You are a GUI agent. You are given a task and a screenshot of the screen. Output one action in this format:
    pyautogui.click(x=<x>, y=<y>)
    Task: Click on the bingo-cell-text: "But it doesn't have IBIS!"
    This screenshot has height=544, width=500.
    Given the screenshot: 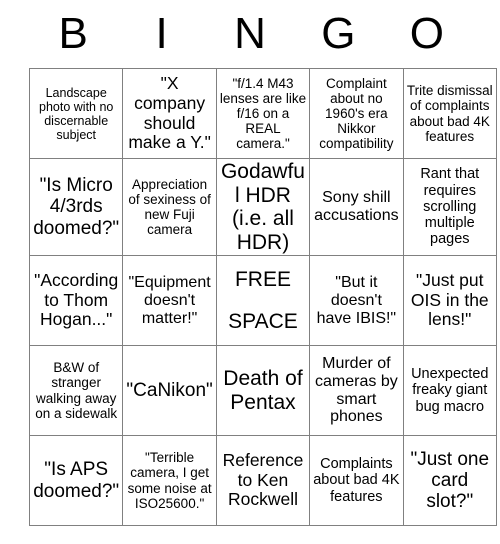 What is the action you would take?
    pyautogui.click(x=356, y=300)
    